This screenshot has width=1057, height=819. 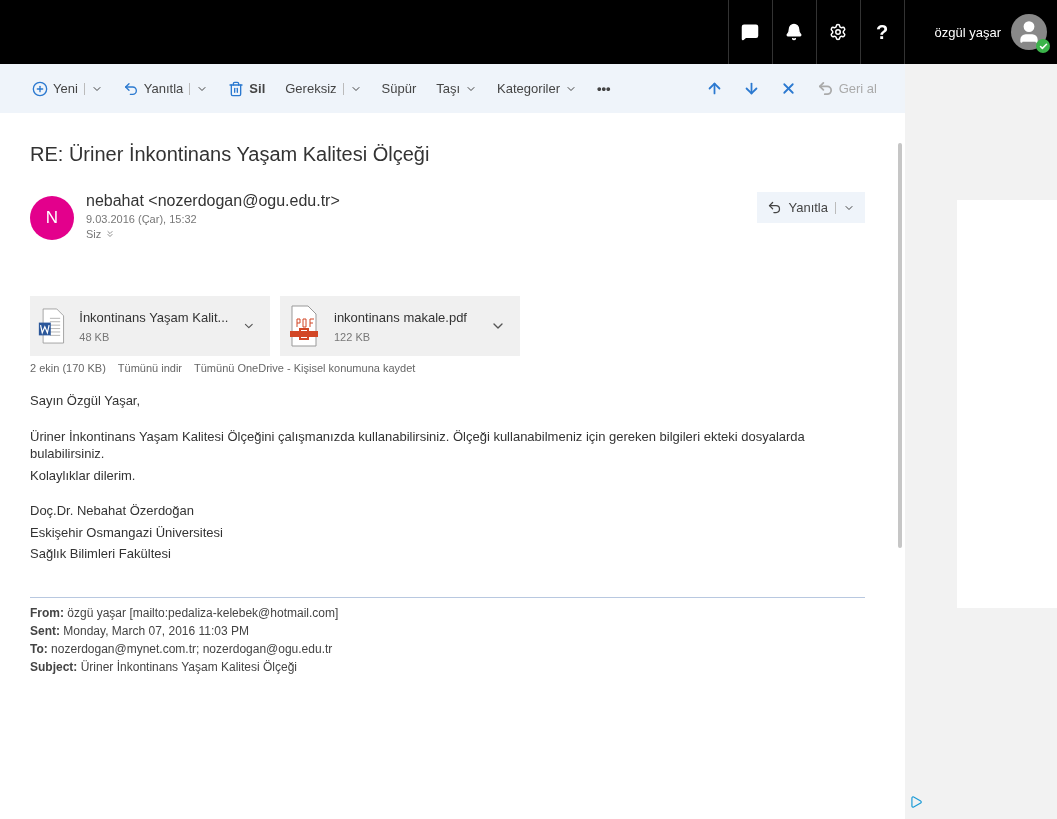 What do you see at coordinates (825, 88) in the screenshot?
I see `undo-icon` at bounding box center [825, 88].